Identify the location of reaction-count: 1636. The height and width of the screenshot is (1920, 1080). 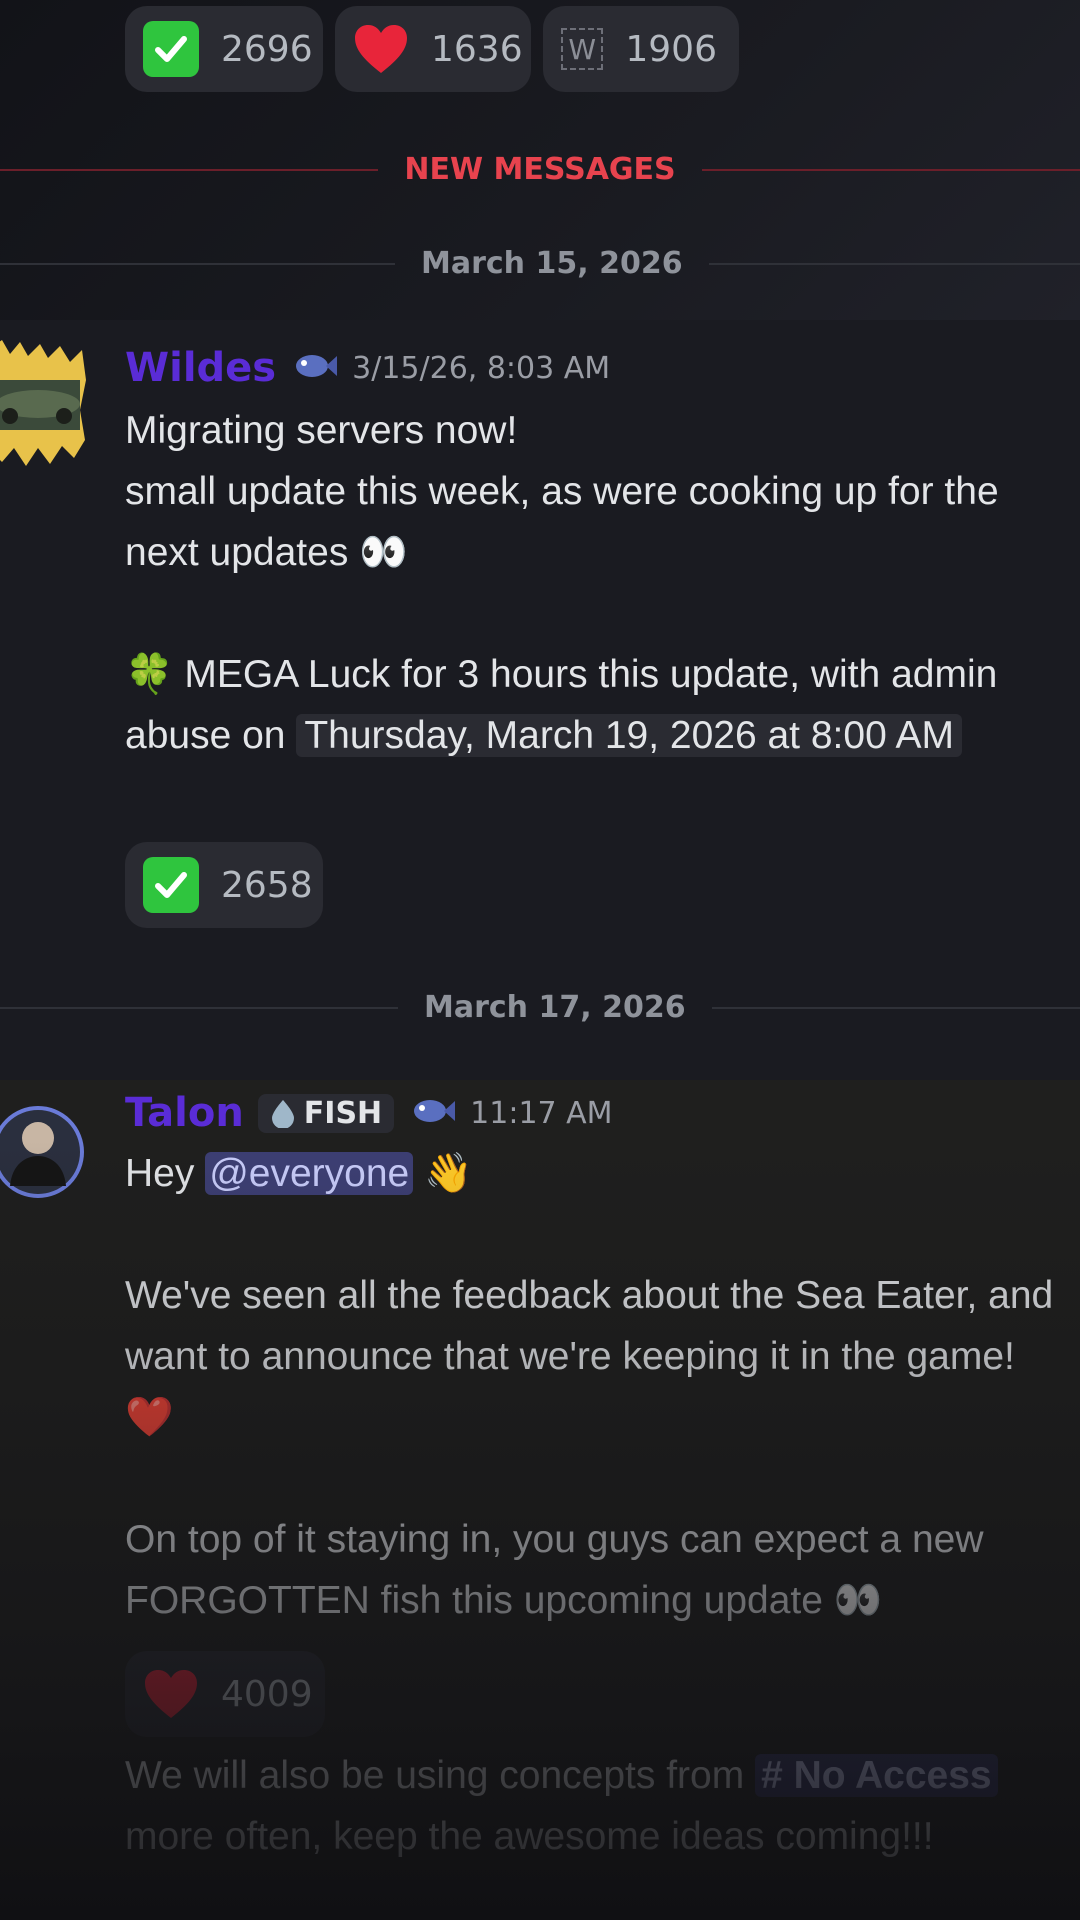
(477, 49).